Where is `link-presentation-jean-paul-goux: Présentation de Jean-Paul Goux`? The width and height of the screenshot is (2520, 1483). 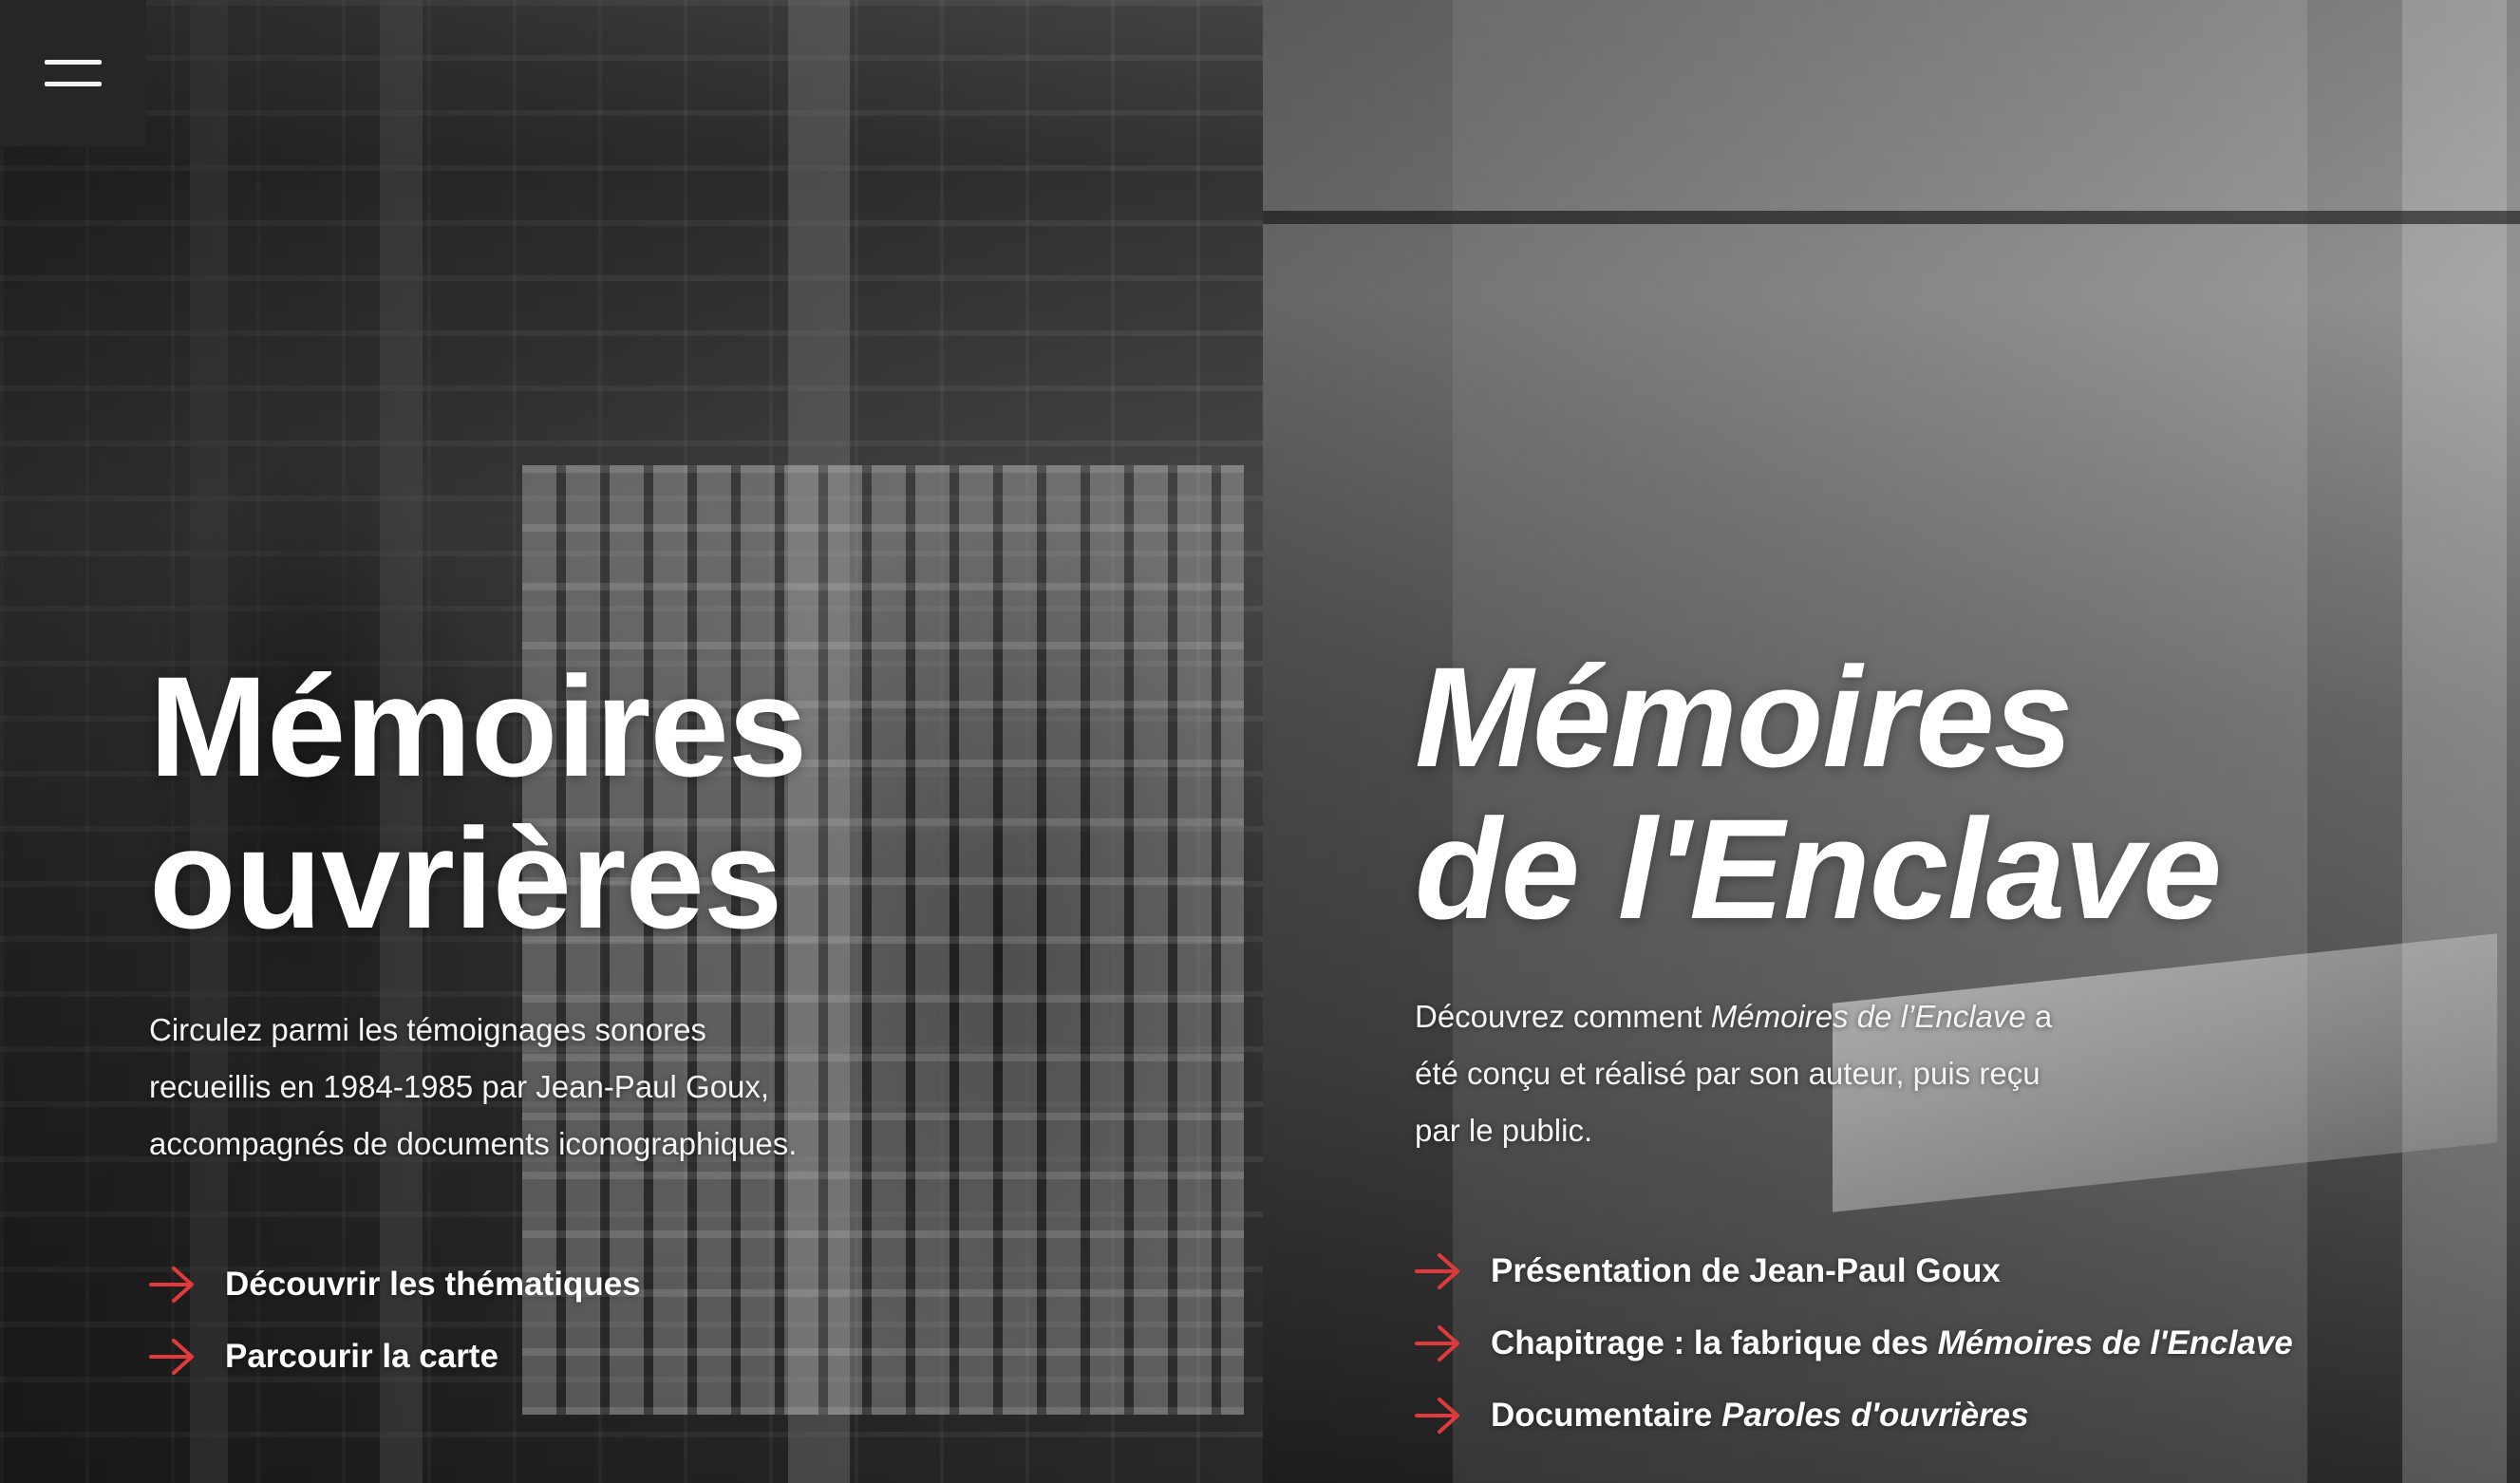
link-presentation-jean-paul-goux: Présentation de Jean-Paul Goux is located at coordinates (1937, 1271).